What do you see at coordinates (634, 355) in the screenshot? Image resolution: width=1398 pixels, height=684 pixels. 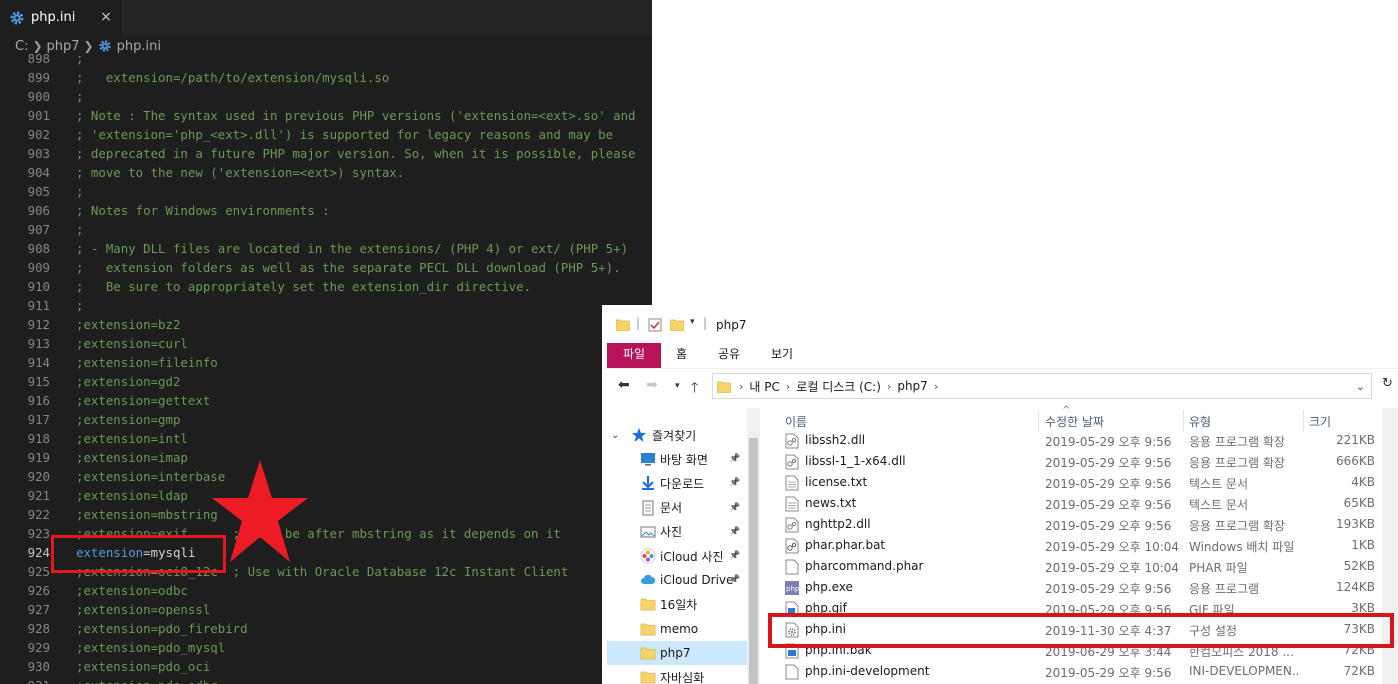 I see `tab-file: 파일` at bounding box center [634, 355].